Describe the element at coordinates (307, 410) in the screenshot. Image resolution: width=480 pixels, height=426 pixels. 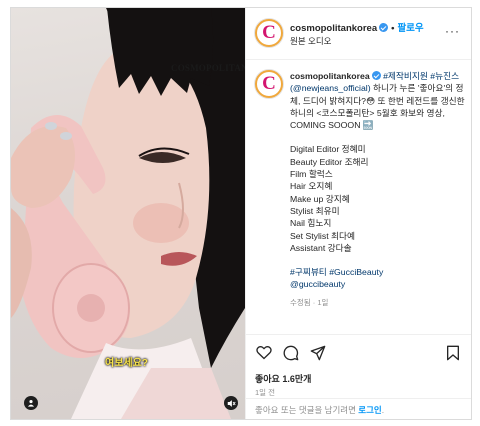
I see `comment-prompt-text: 좋아요 또는 댓글을 남기려면` at that location.